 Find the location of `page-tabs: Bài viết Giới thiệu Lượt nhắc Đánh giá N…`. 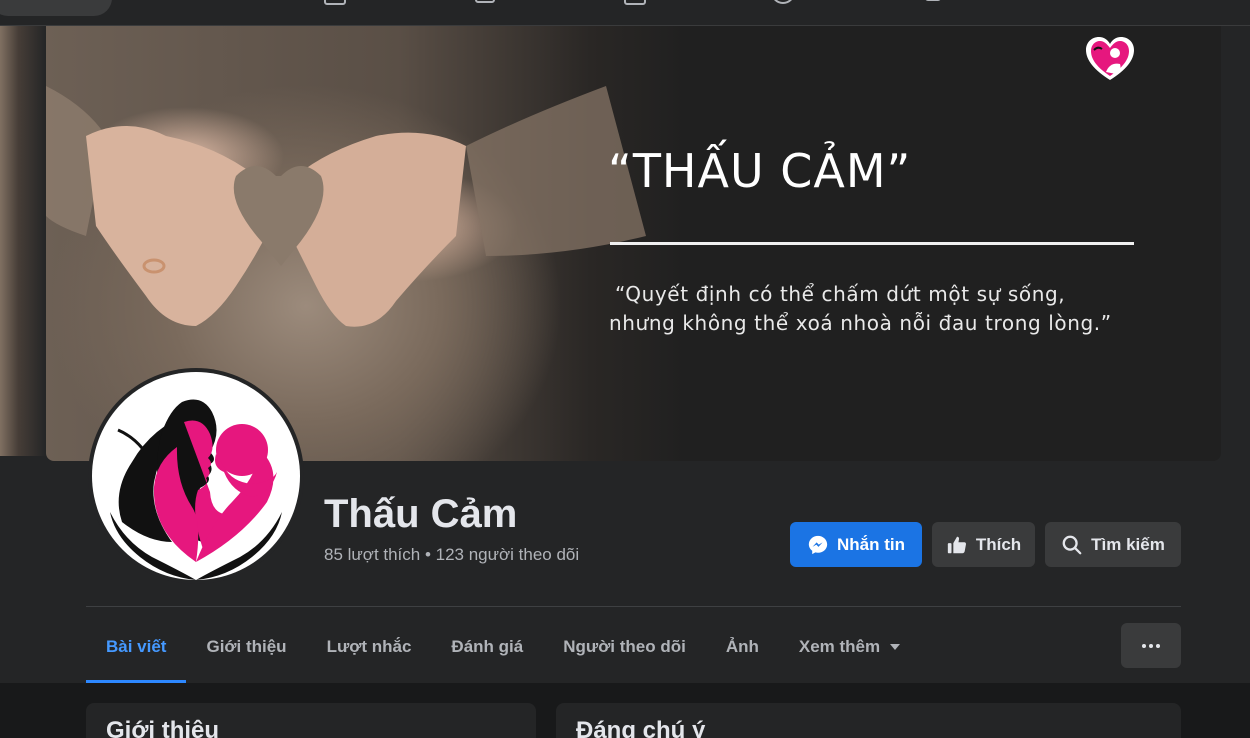

page-tabs: Bài viết Giới thiệu Lượt nhắc Đánh giá N… is located at coordinates (503, 646).